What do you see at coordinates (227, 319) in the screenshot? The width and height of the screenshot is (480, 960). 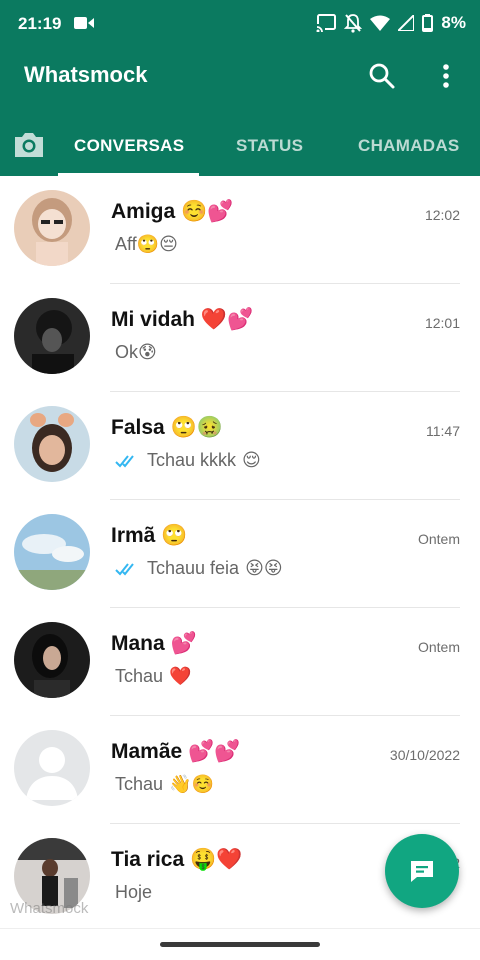 I see `chat-name-emoji: ❤️💕` at bounding box center [227, 319].